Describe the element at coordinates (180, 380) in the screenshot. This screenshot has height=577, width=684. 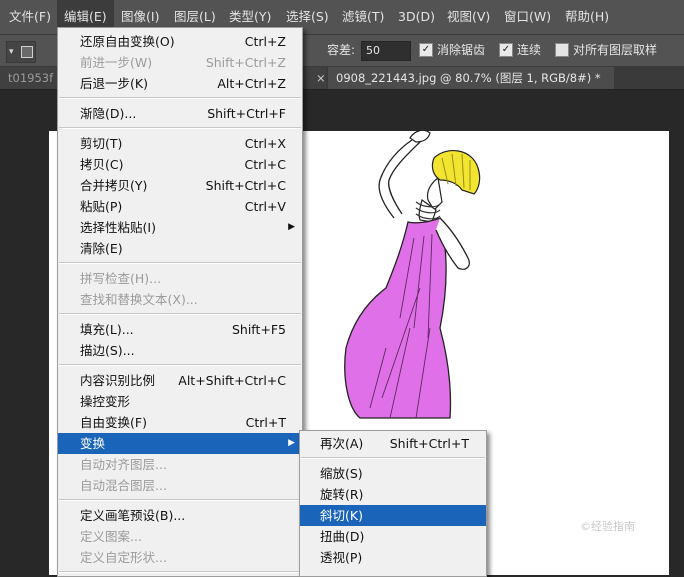
I see `menu-item-content-aware-scale: 内容识别比例 Alt+Shift+Ctrl+C` at that location.